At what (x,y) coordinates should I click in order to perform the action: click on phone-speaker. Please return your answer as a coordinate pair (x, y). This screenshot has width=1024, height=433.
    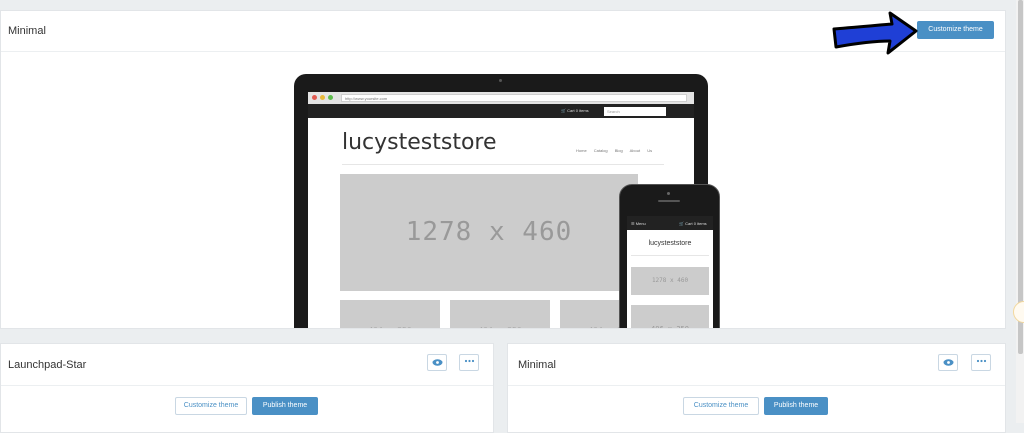
    Looking at the image, I should click on (669, 201).